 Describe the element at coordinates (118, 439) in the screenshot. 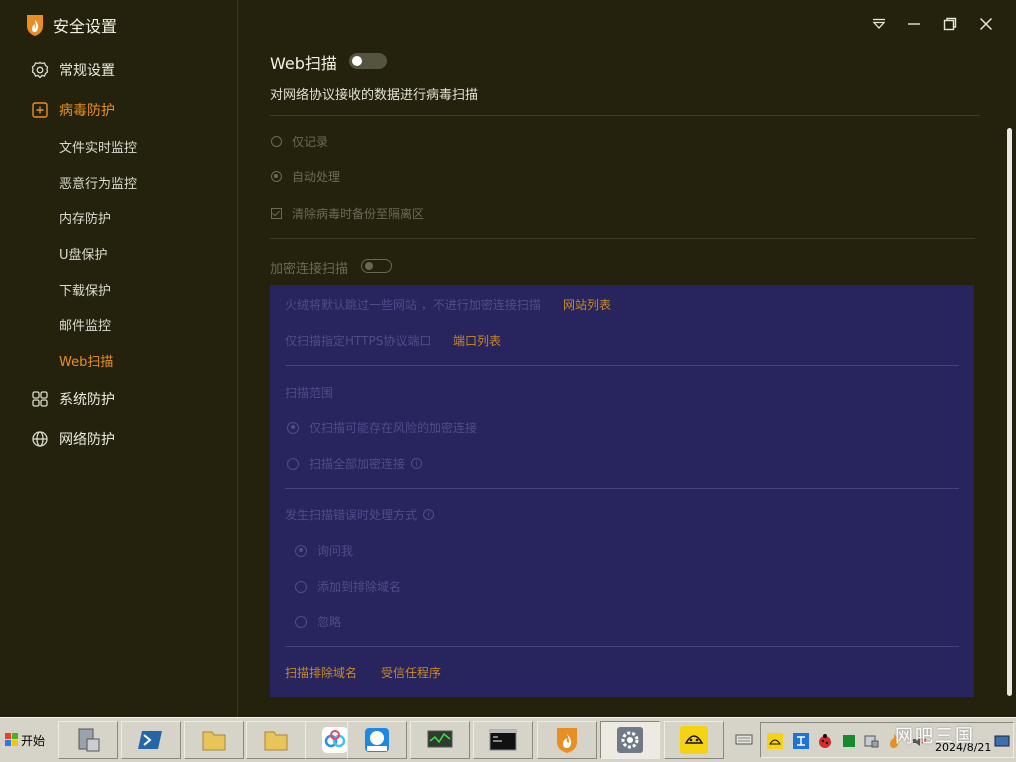

I see `sidebar-item-network-protection: 网络防护` at that location.